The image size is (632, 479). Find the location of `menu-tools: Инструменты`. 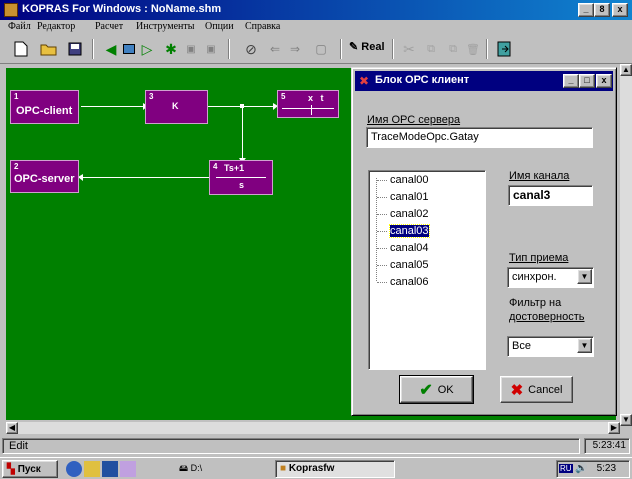

menu-tools: Инструменты is located at coordinates (165, 26).